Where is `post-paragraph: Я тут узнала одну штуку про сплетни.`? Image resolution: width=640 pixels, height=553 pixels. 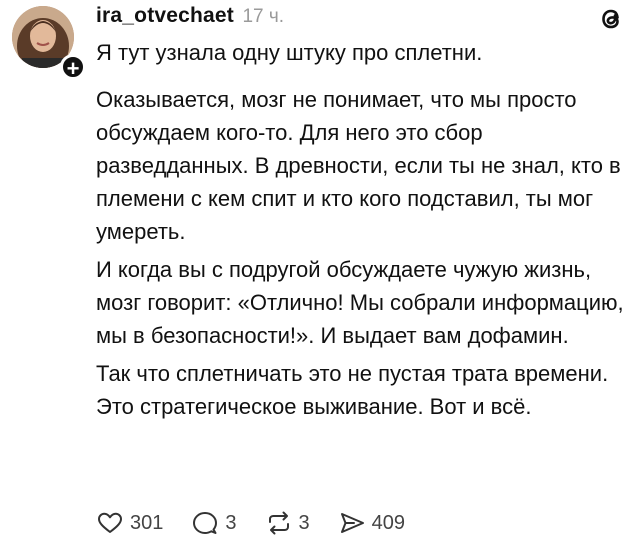
post-paragraph: Я тут узнала одну штуку про сплетни. is located at coordinates (289, 52).